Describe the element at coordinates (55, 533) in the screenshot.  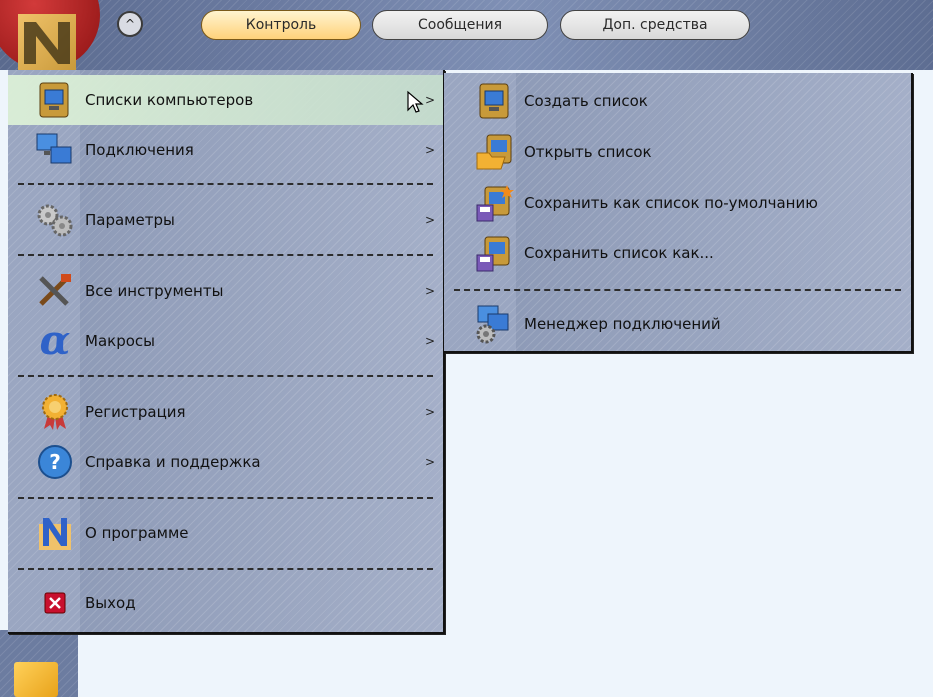
I see `about-logo-icon` at that location.